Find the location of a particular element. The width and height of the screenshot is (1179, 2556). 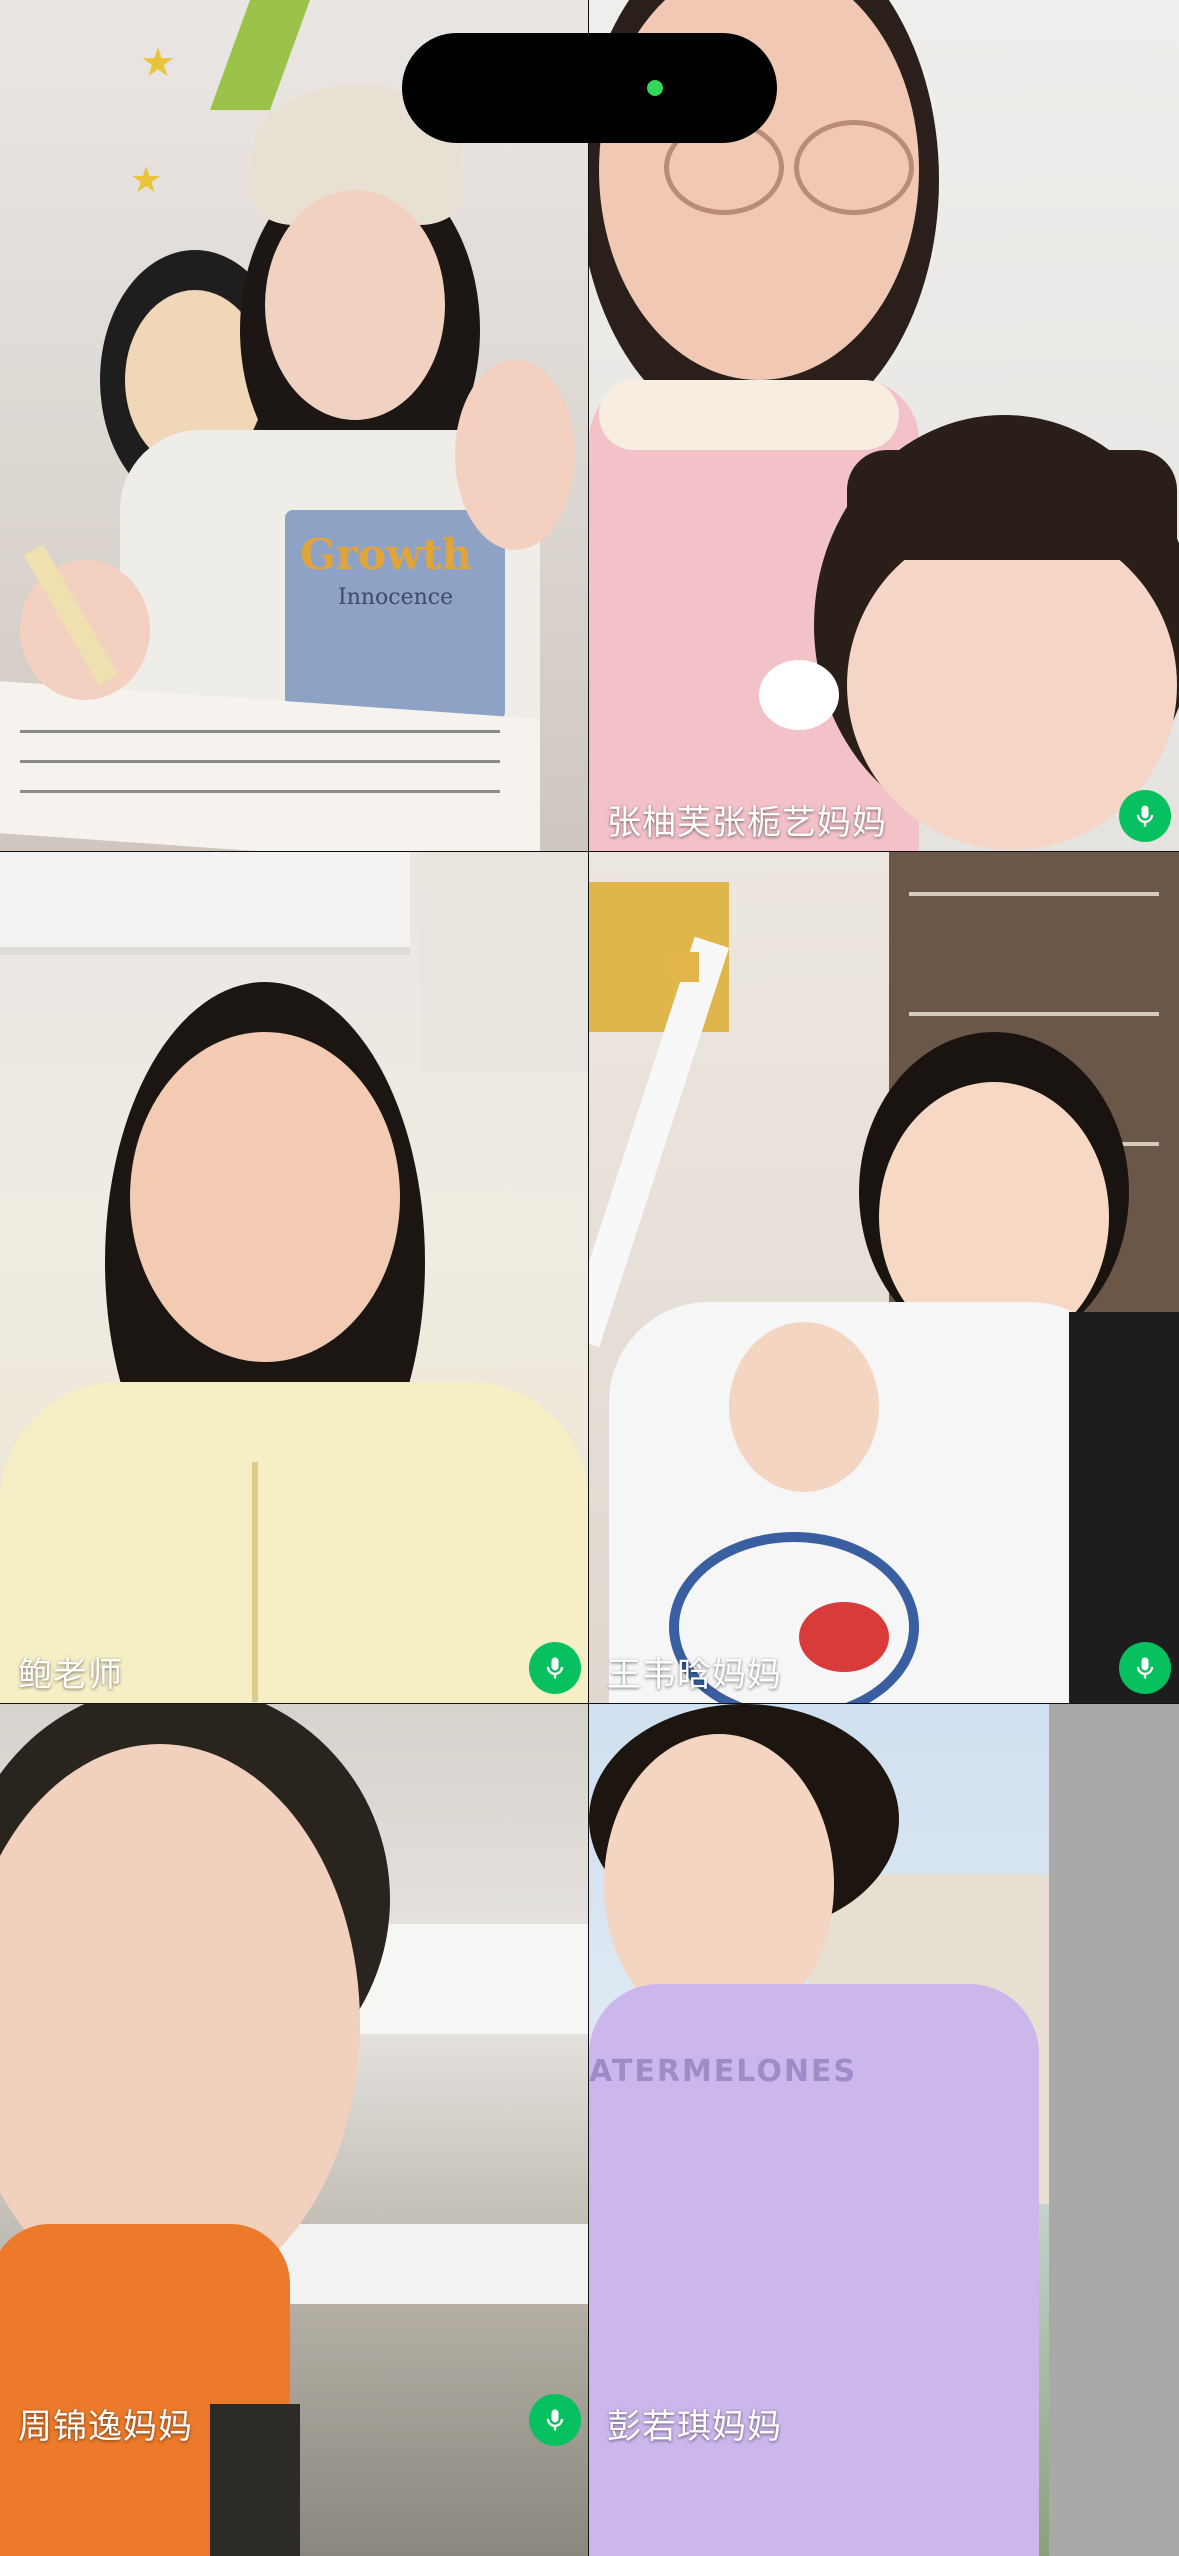

participant-label-5: 周锦逸妈妈 is located at coordinates (105, 2427).